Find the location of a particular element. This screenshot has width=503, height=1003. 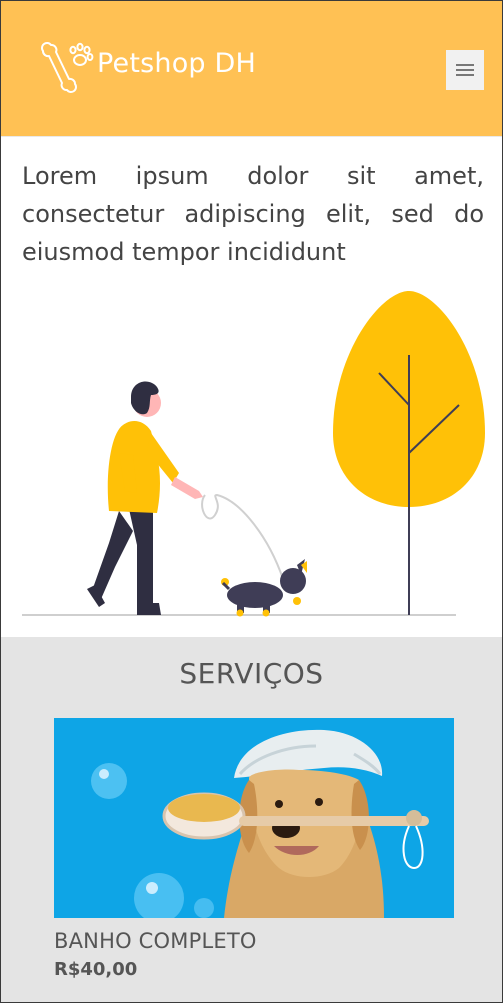

service-name: BANHO COMPLETO is located at coordinates (155, 941).